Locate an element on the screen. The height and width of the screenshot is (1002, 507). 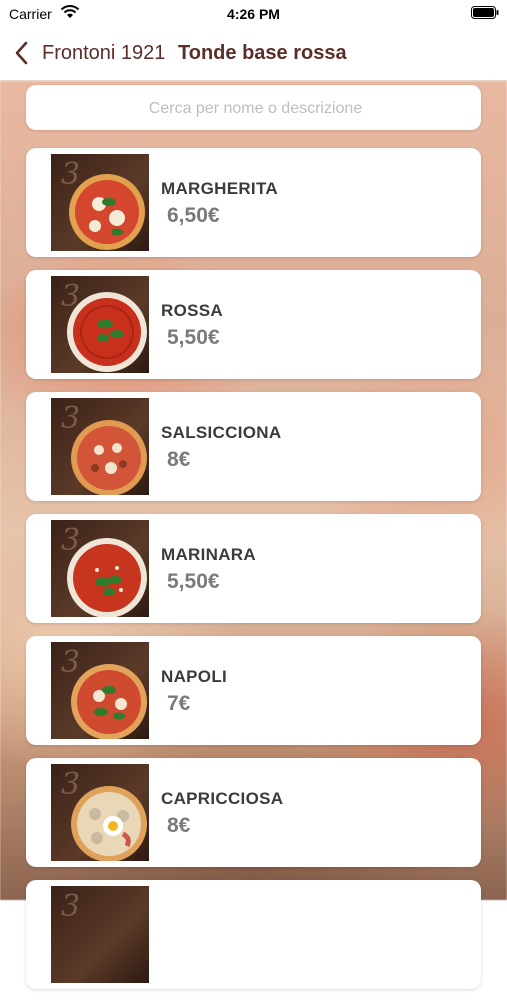
pizza-margherita-image: 3 is located at coordinates (100, 202).